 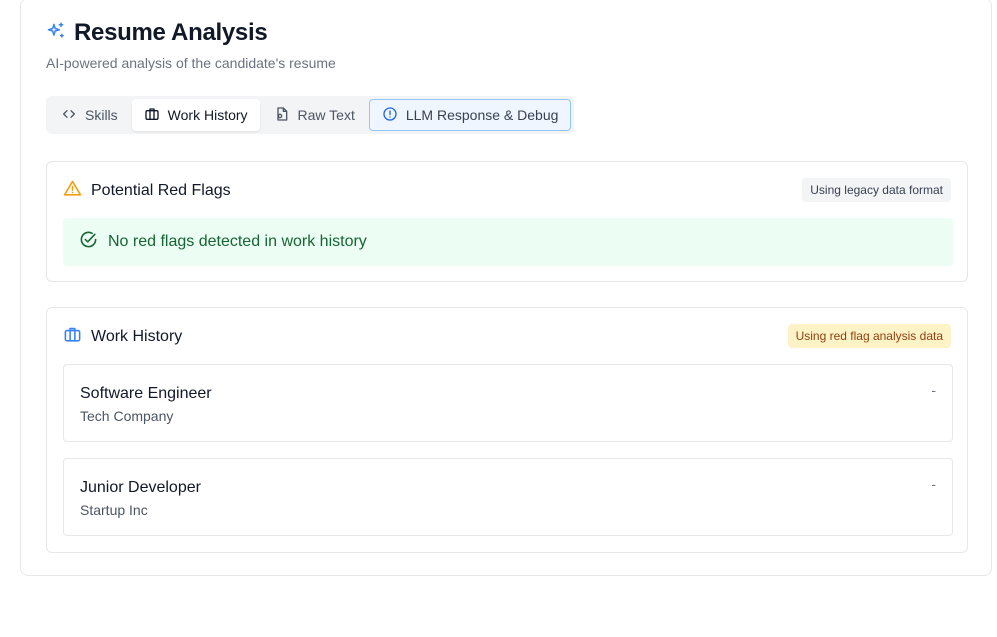 I want to click on tab-work-history: Work History, so click(x=195, y=115).